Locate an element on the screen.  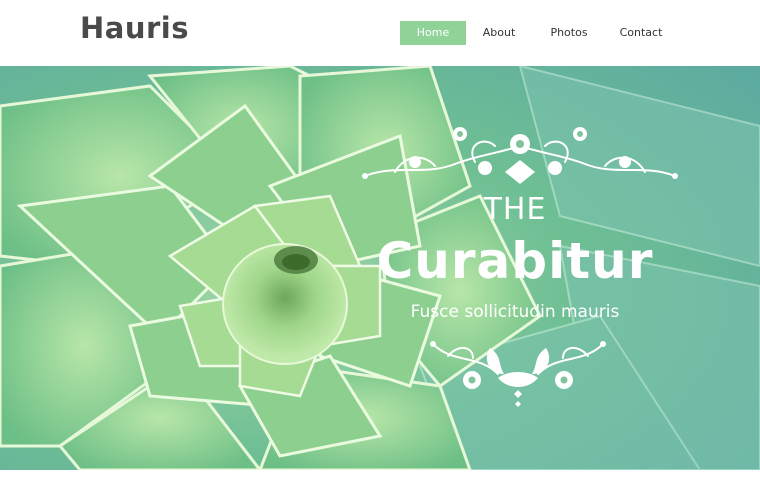
hero-kicker: THE is located at coordinates (515, 209).